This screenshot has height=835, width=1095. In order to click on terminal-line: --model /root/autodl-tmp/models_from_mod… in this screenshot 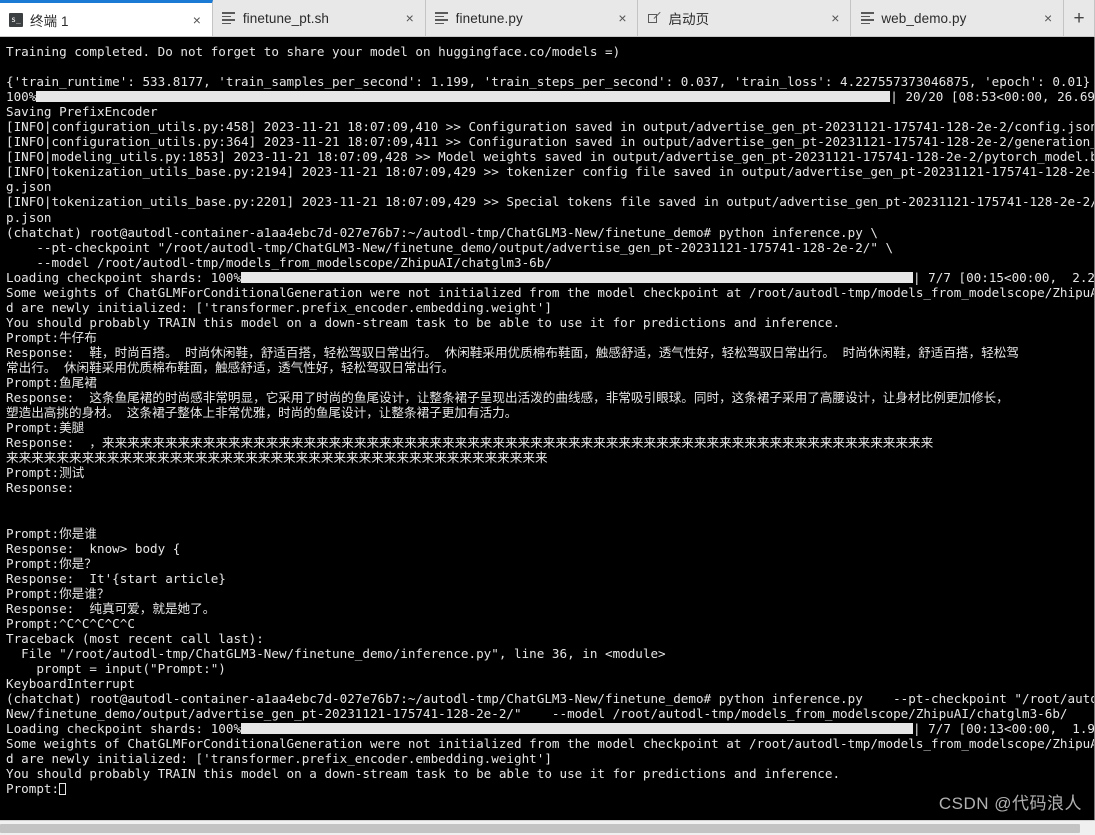, I will do `click(279, 262)`.